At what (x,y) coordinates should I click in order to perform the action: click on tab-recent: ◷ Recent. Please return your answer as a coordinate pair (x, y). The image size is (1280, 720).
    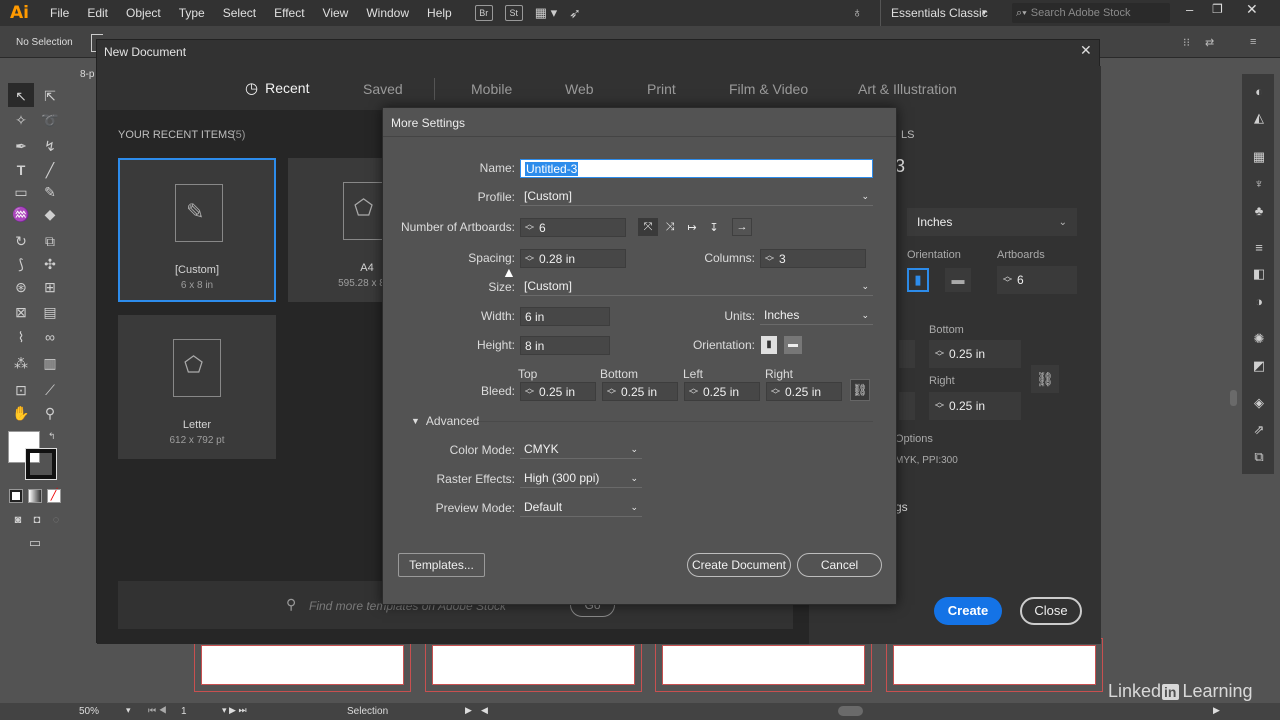
    Looking at the image, I should click on (277, 89).